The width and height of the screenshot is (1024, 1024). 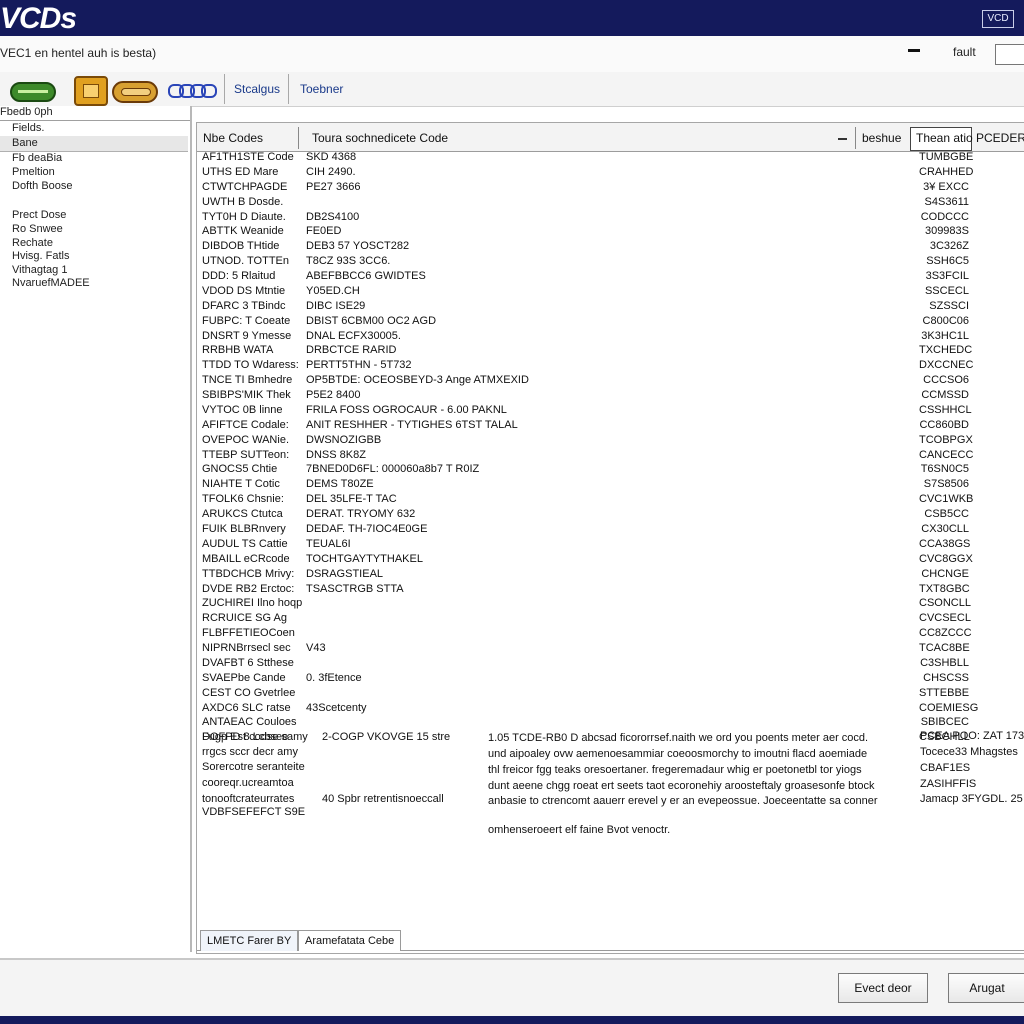 I want to click on bottom-bar, so click(x=512, y=1020).